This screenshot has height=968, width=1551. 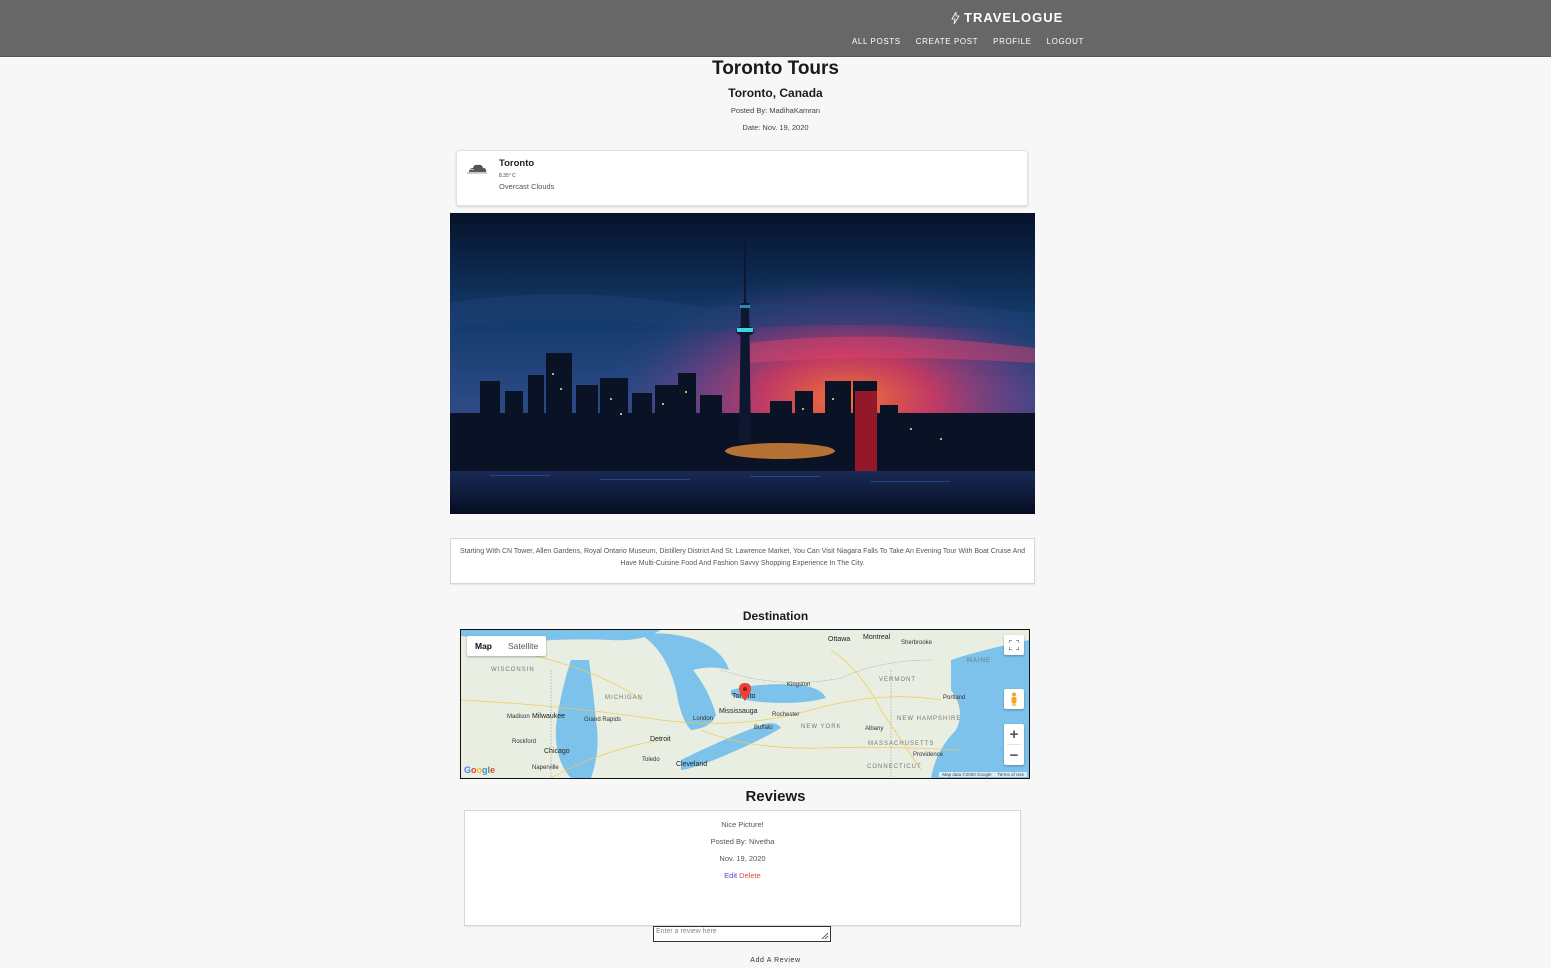 What do you see at coordinates (825, 936) in the screenshot?
I see `resize-handle-icon` at bounding box center [825, 936].